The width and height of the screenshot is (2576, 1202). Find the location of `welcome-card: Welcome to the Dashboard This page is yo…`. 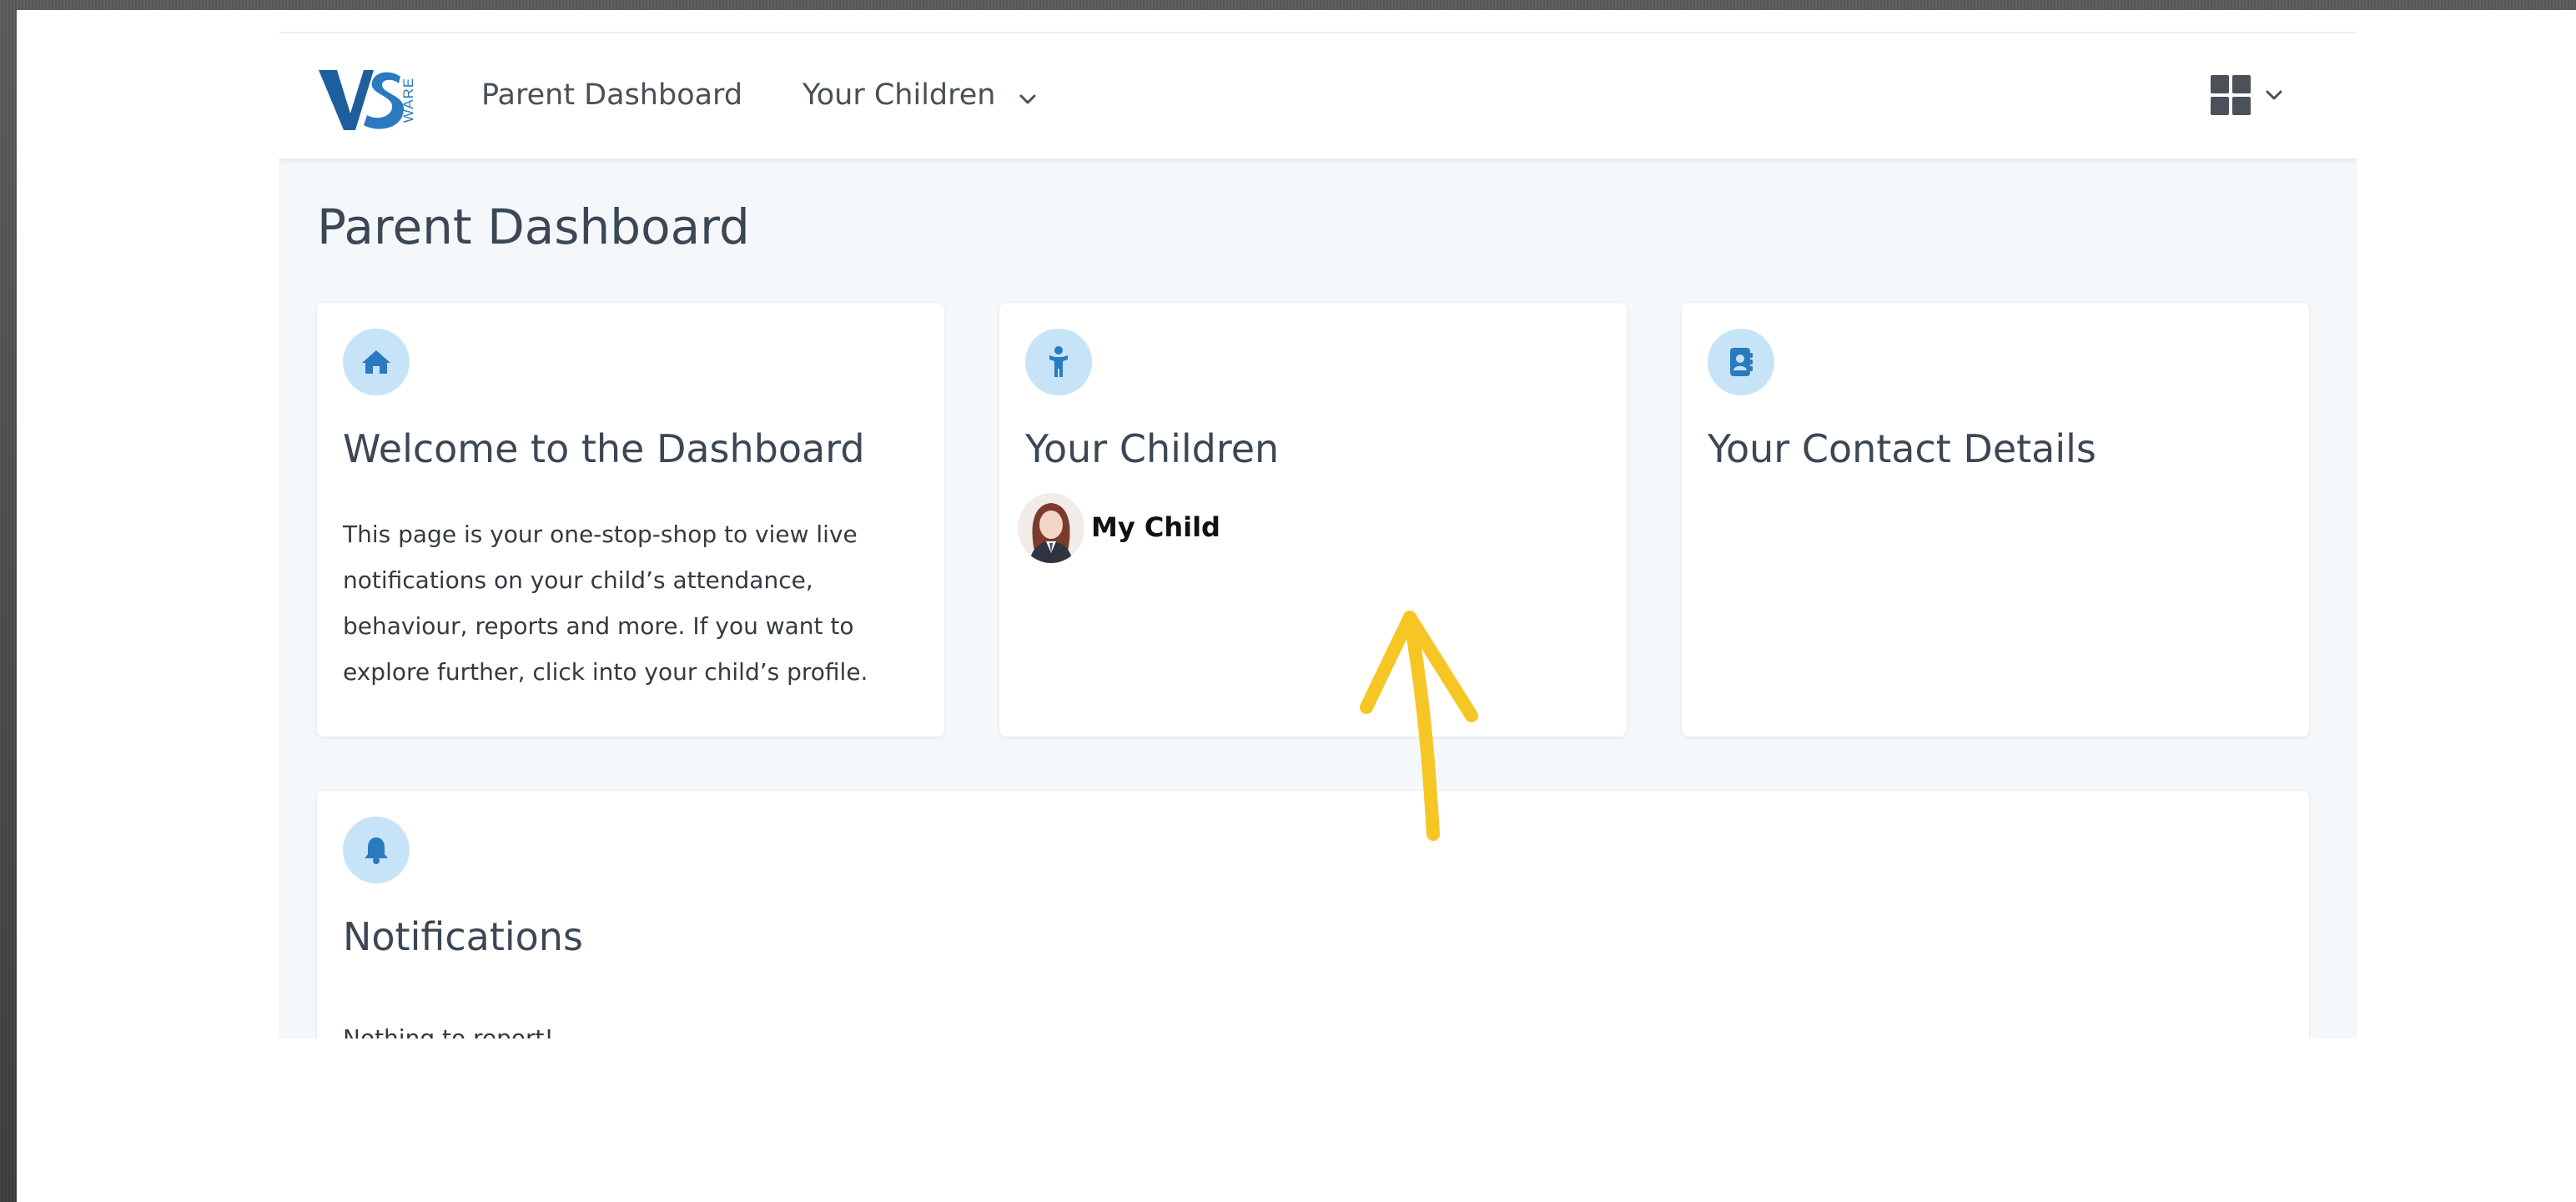

welcome-card: Welcome to the Dashboard This page is yo… is located at coordinates (630, 520).